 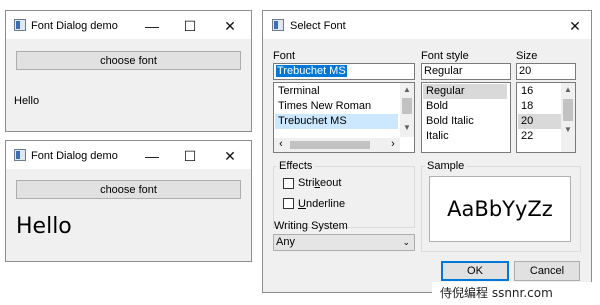 What do you see at coordinates (445, 56) in the screenshot?
I see `font-style-label: Font style` at bounding box center [445, 56].